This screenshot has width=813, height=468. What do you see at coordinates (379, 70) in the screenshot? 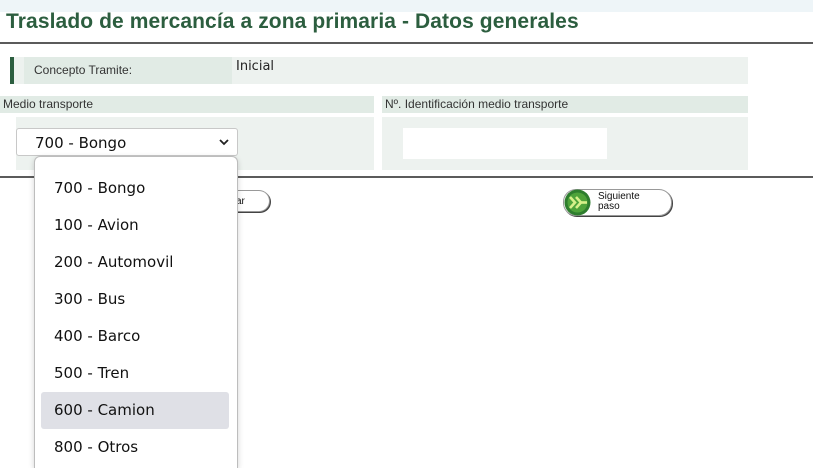
I see `concepto-row: Concepto Tramite: Inicial` at bounding box center [379, 70].